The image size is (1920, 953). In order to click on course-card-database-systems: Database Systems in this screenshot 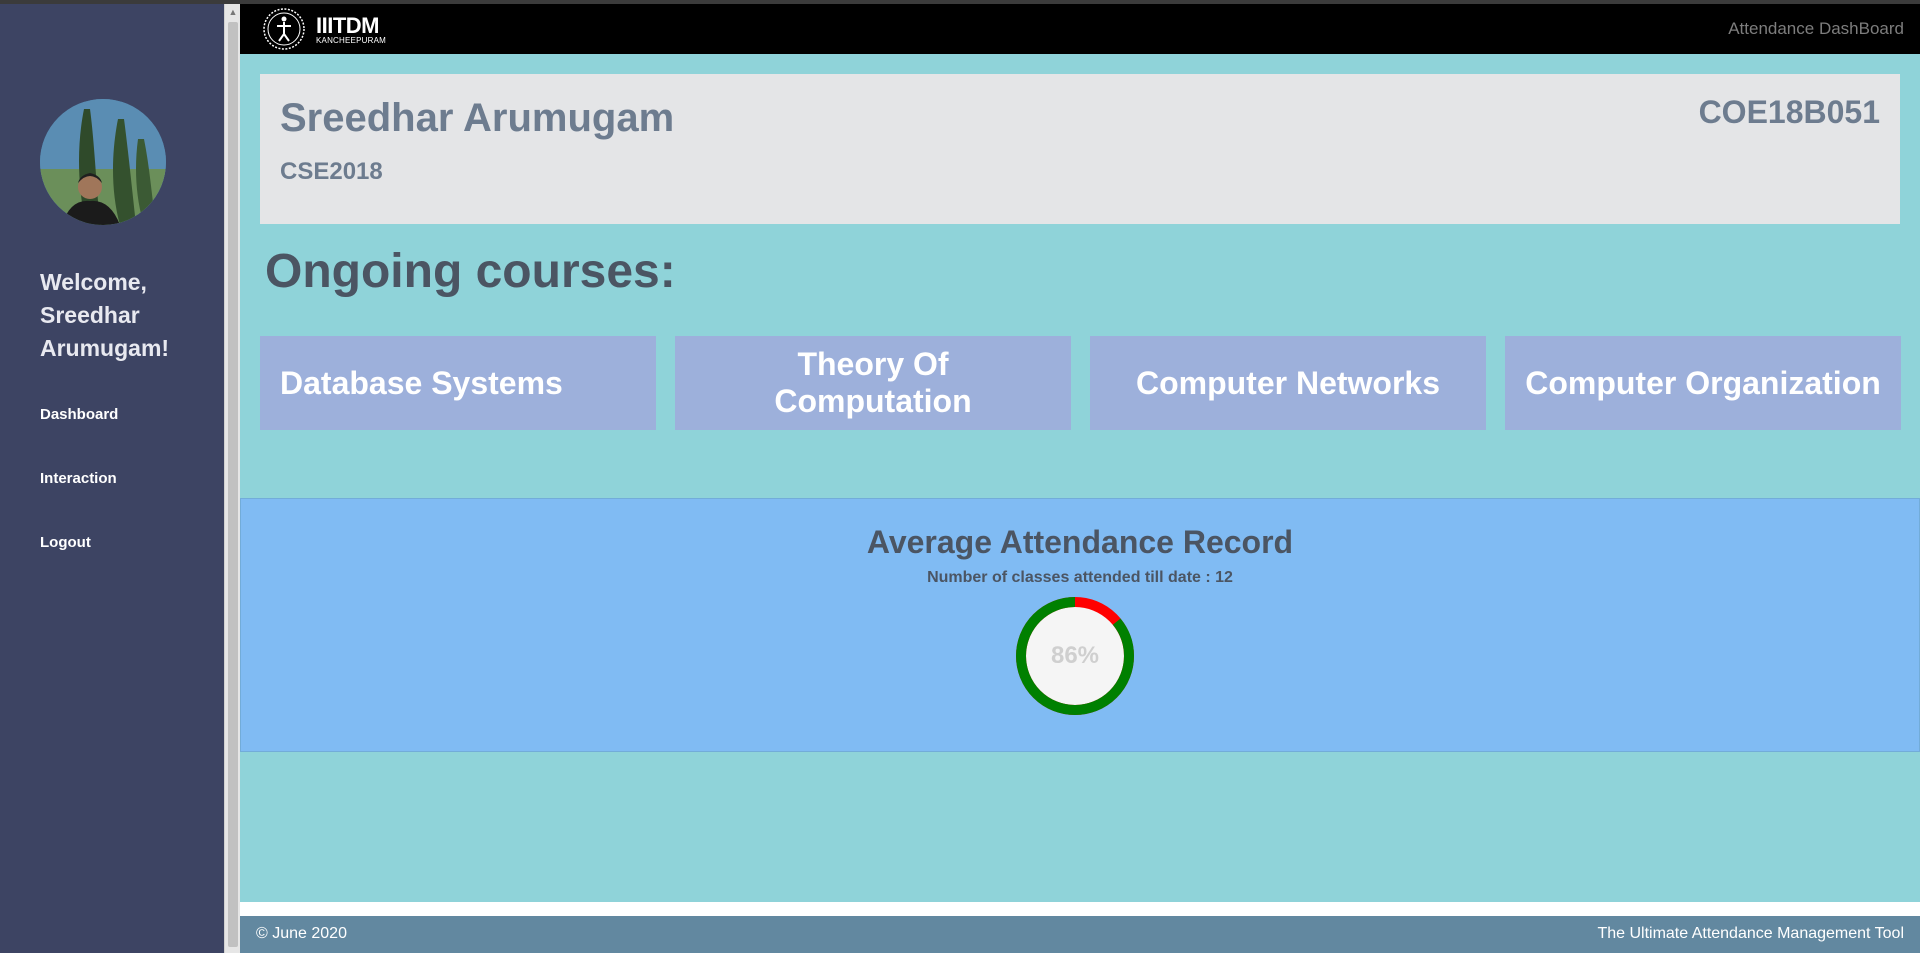, I will do `click(458, 383)`.